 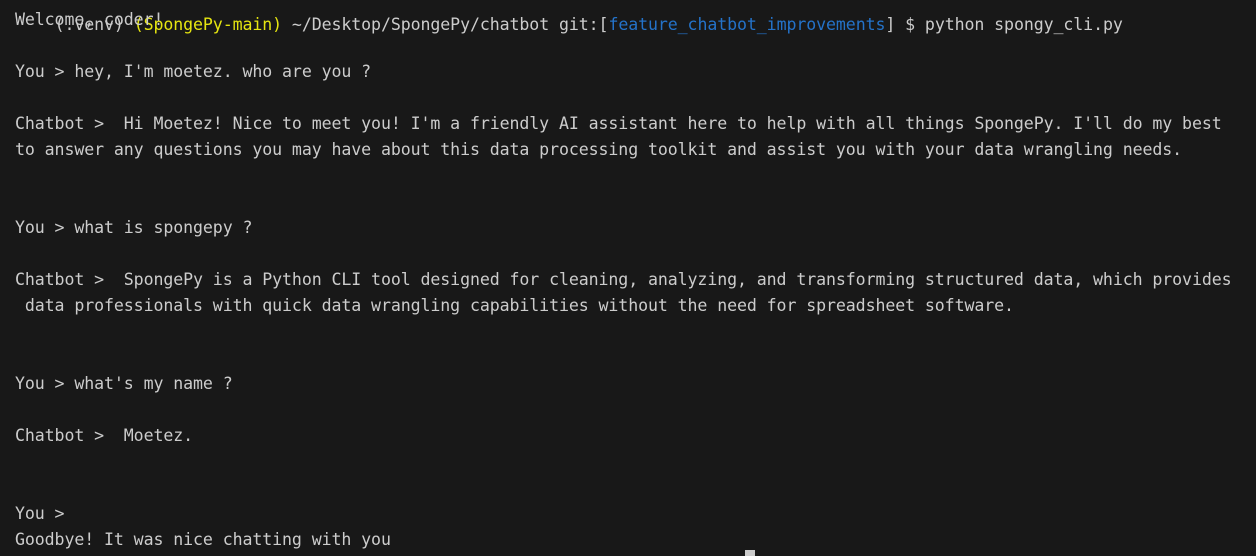 What do you see at coordinates (193, 71) in the screenshot?
I see `user-message-1: You > hey, I'm moetez. who are you ?` at bounding box center [193, 71].